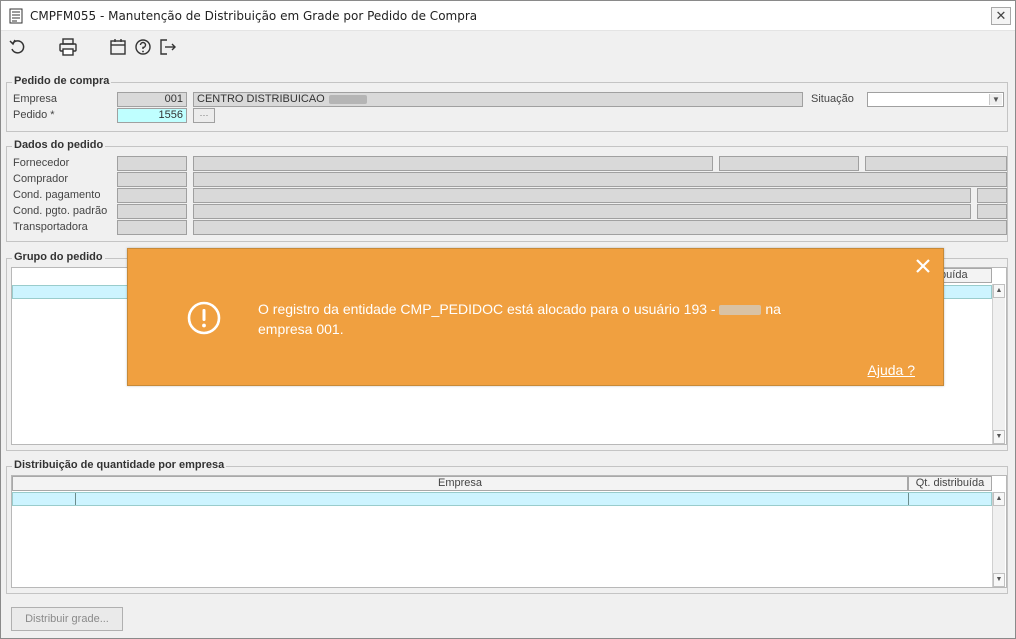  I want to click on fornecedor-name-field, so click(453, 163).